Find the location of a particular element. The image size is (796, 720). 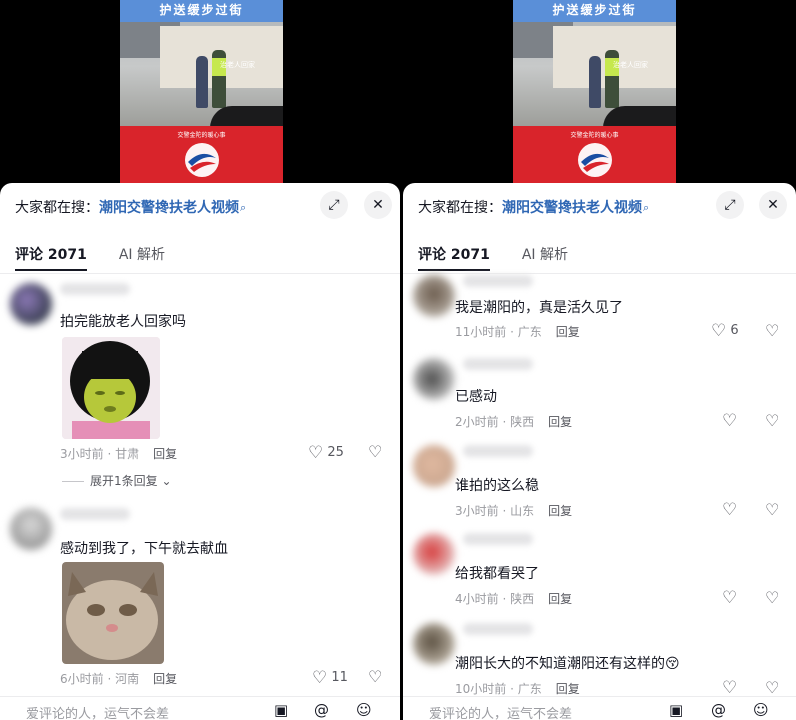

comment-text: 感动到我了，下午就去献血 is located at coordinates (144, 549).